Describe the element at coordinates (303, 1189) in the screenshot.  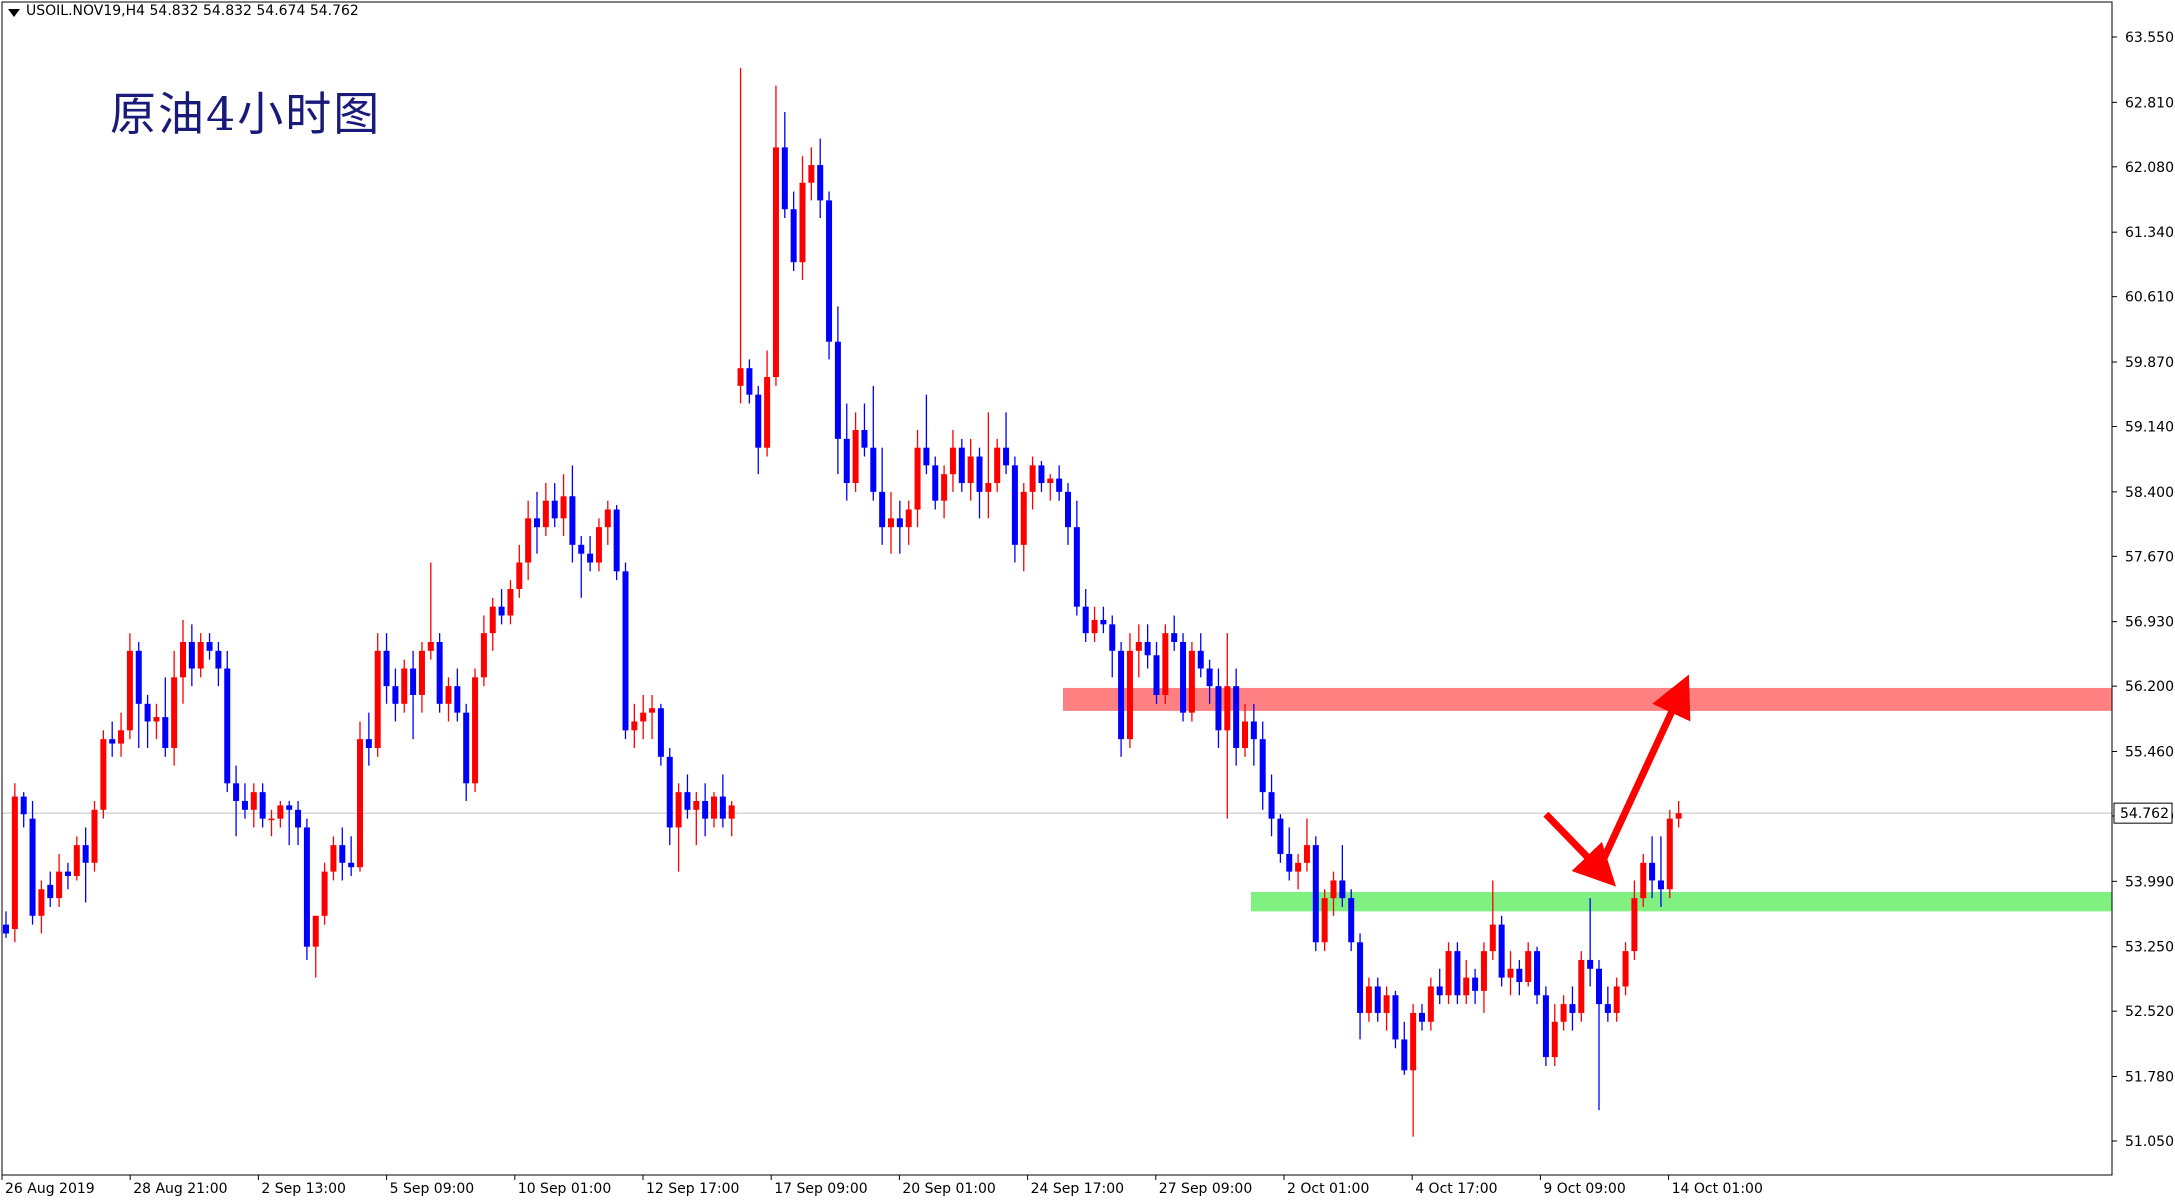
I see `x-tick-label: 2 Sep 13:00` at that location.